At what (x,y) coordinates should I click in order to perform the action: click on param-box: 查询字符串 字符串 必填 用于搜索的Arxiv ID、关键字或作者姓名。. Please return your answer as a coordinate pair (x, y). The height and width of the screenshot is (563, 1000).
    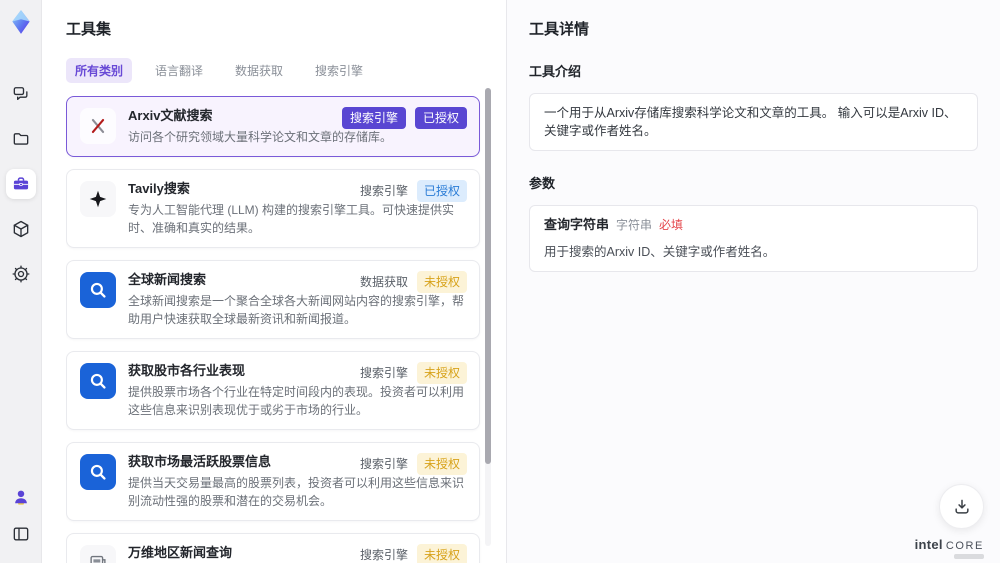
    Looking at the image, I should click on (753, 238).